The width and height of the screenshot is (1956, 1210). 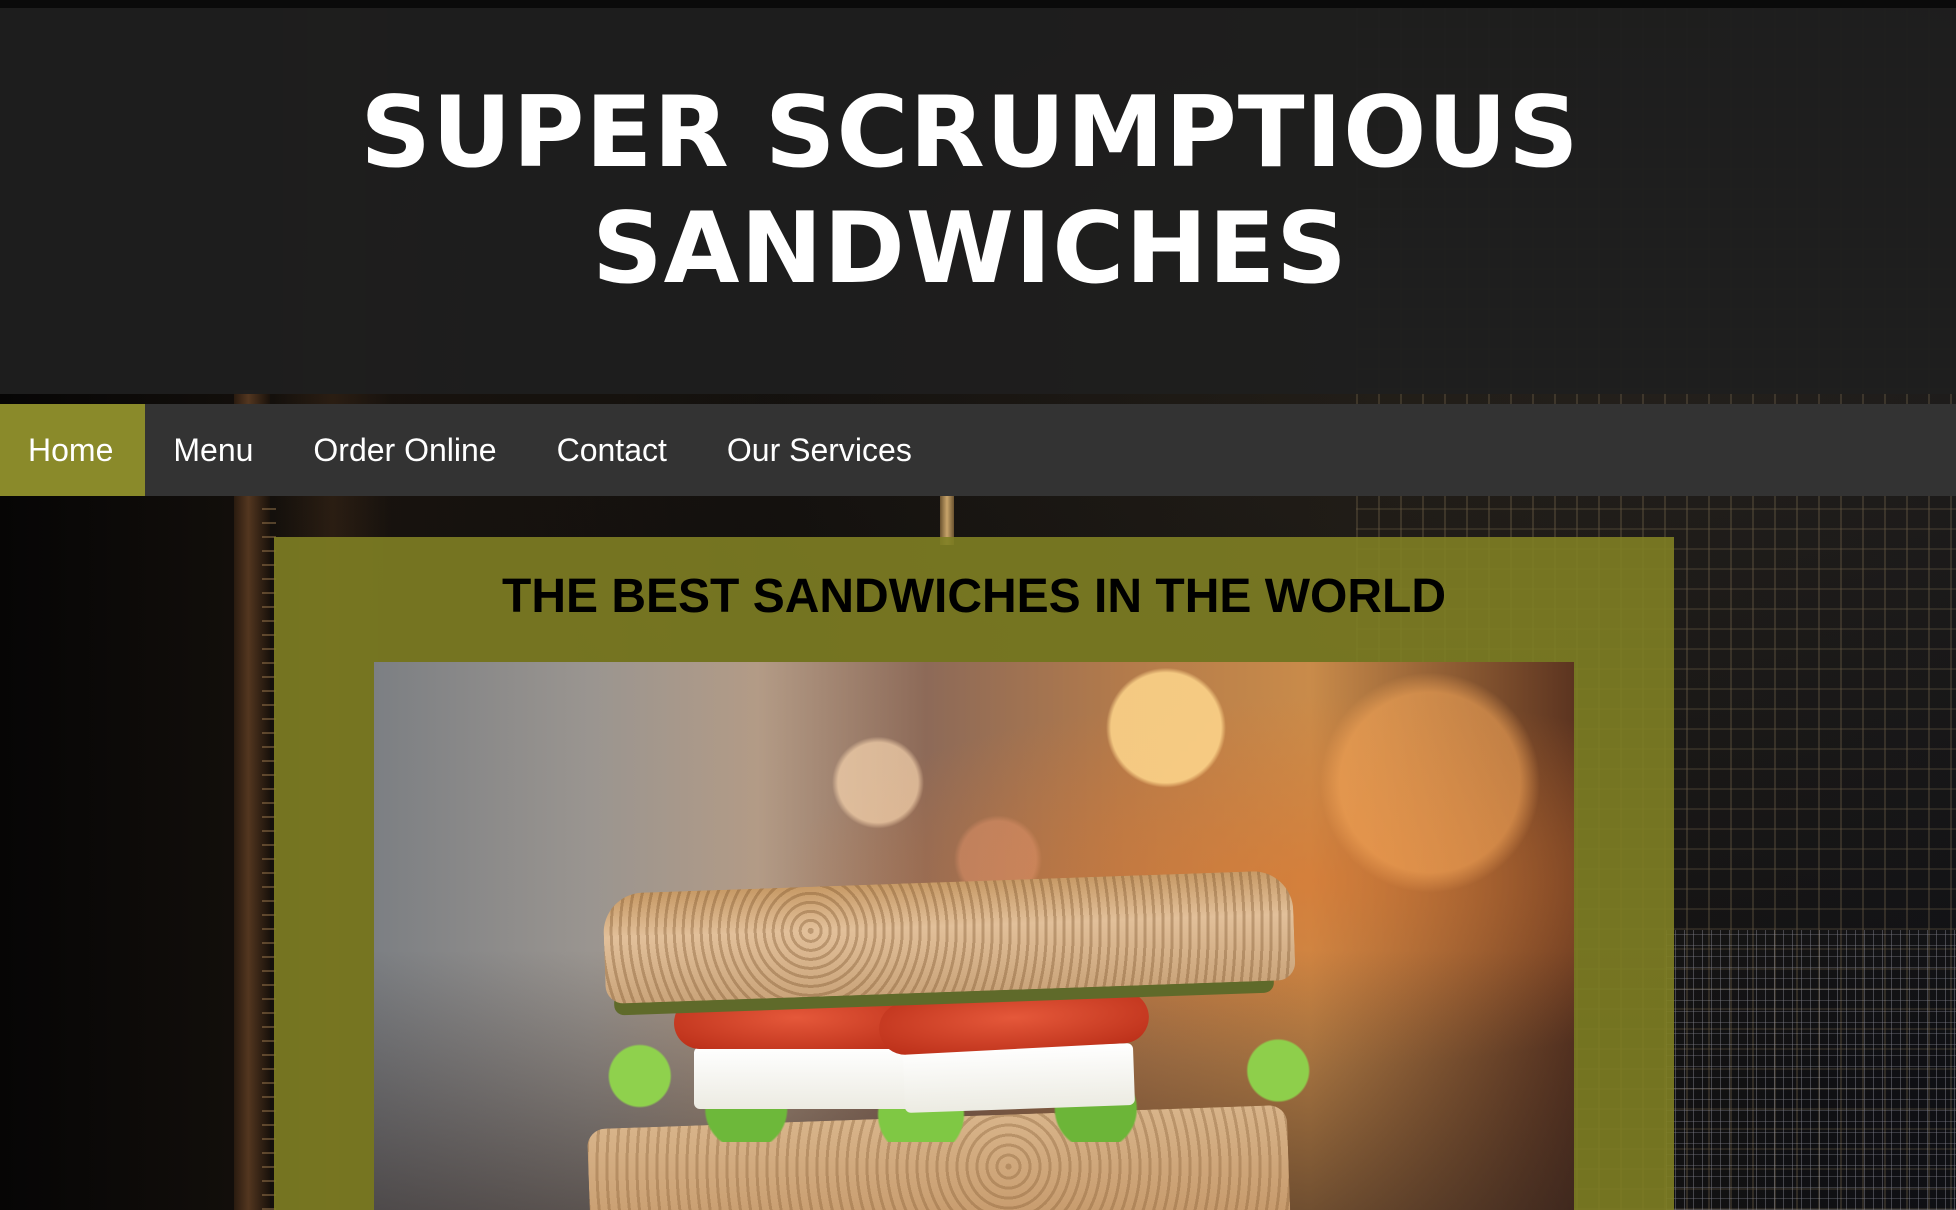 What do you see at coordinates (406, 450) in the screenshot?
I see `nav-item-order-online: Order Online` at bounding box center [406, 450].